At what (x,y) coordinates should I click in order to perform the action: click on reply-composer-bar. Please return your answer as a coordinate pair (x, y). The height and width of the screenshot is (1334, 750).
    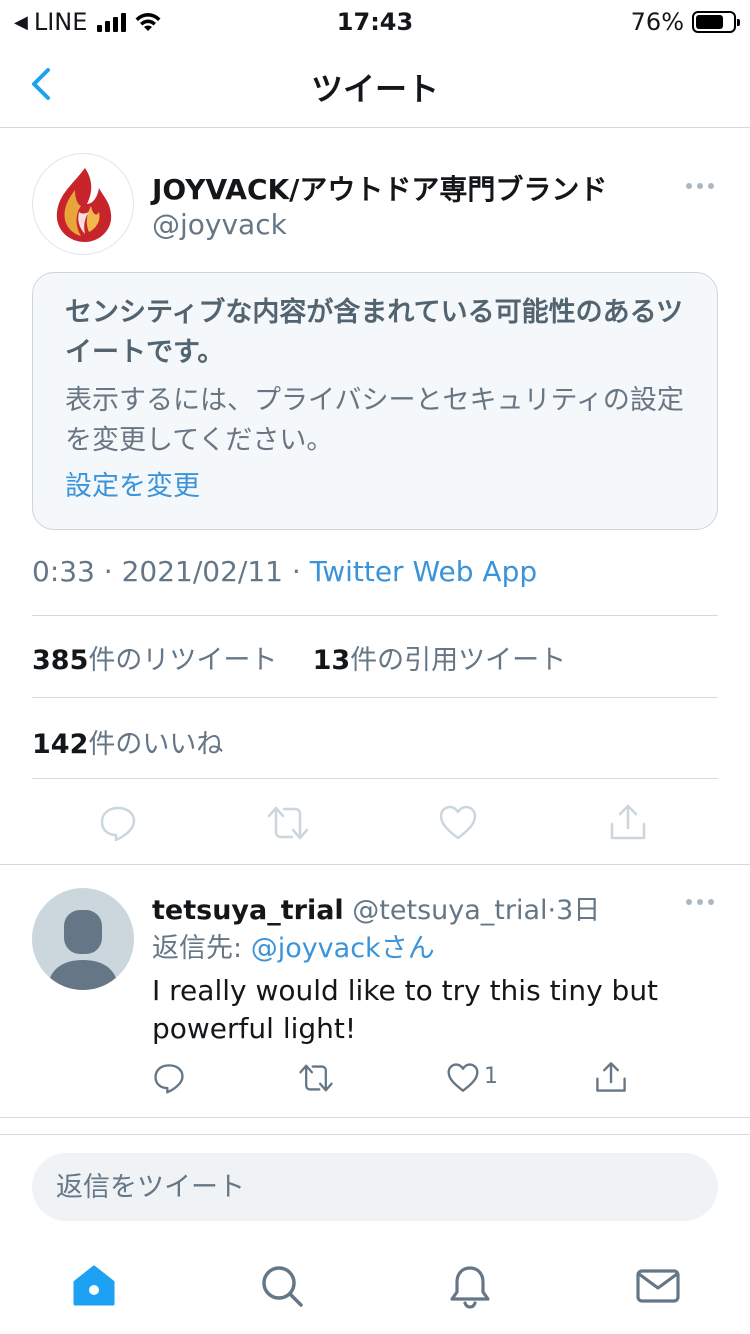
    Looking at the image, I should click on (375, 1184).